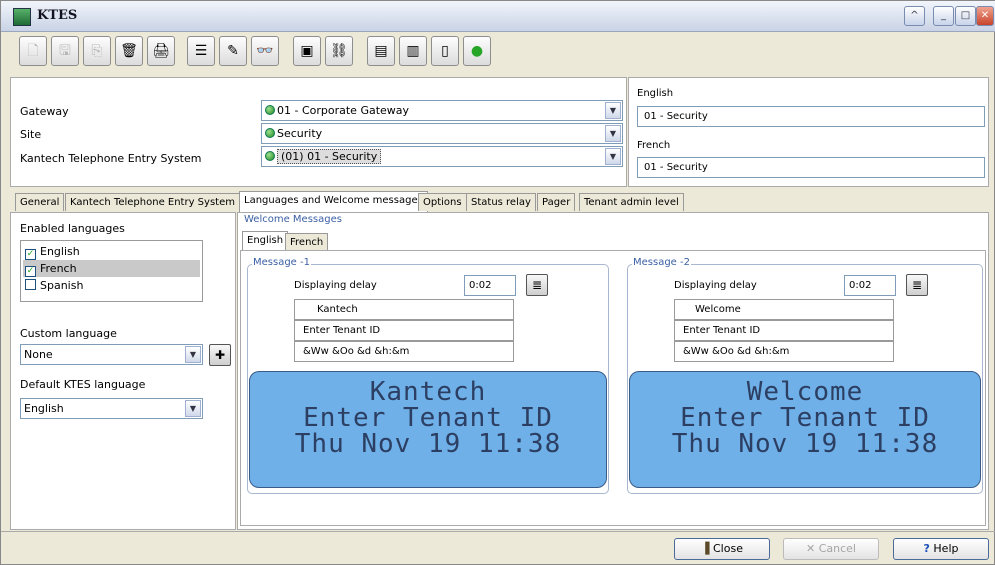 This screenshot has width=995, height=565. Describe the element at coordinates (111, 408) in the screenshot. I see `default-language-select: English ▼` at that location.